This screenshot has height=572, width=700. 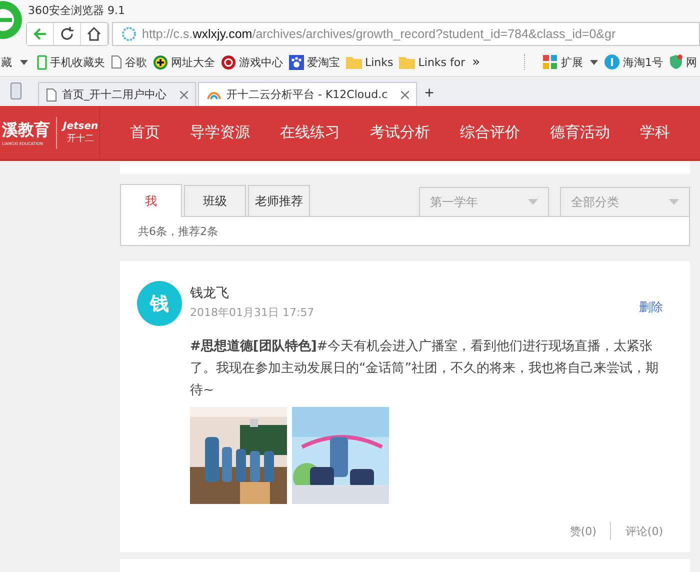 What do you see at coordinates (612, 62) in the screenshot?
I see `circle-icon` at bounding box center [612, 62].